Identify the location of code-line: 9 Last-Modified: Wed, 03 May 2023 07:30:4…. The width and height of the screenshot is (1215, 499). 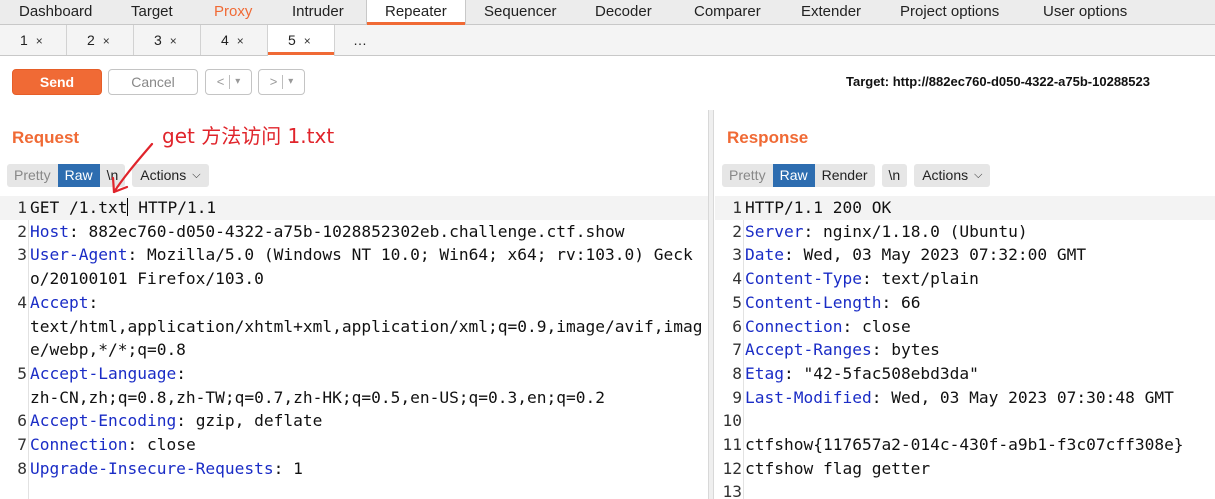
(965, 398).